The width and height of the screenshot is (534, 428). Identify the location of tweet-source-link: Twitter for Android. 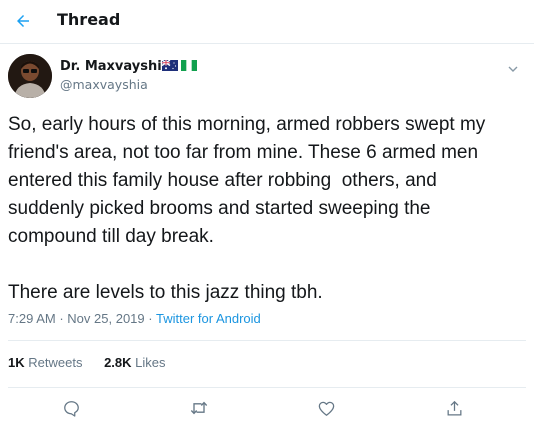
(208, 318).